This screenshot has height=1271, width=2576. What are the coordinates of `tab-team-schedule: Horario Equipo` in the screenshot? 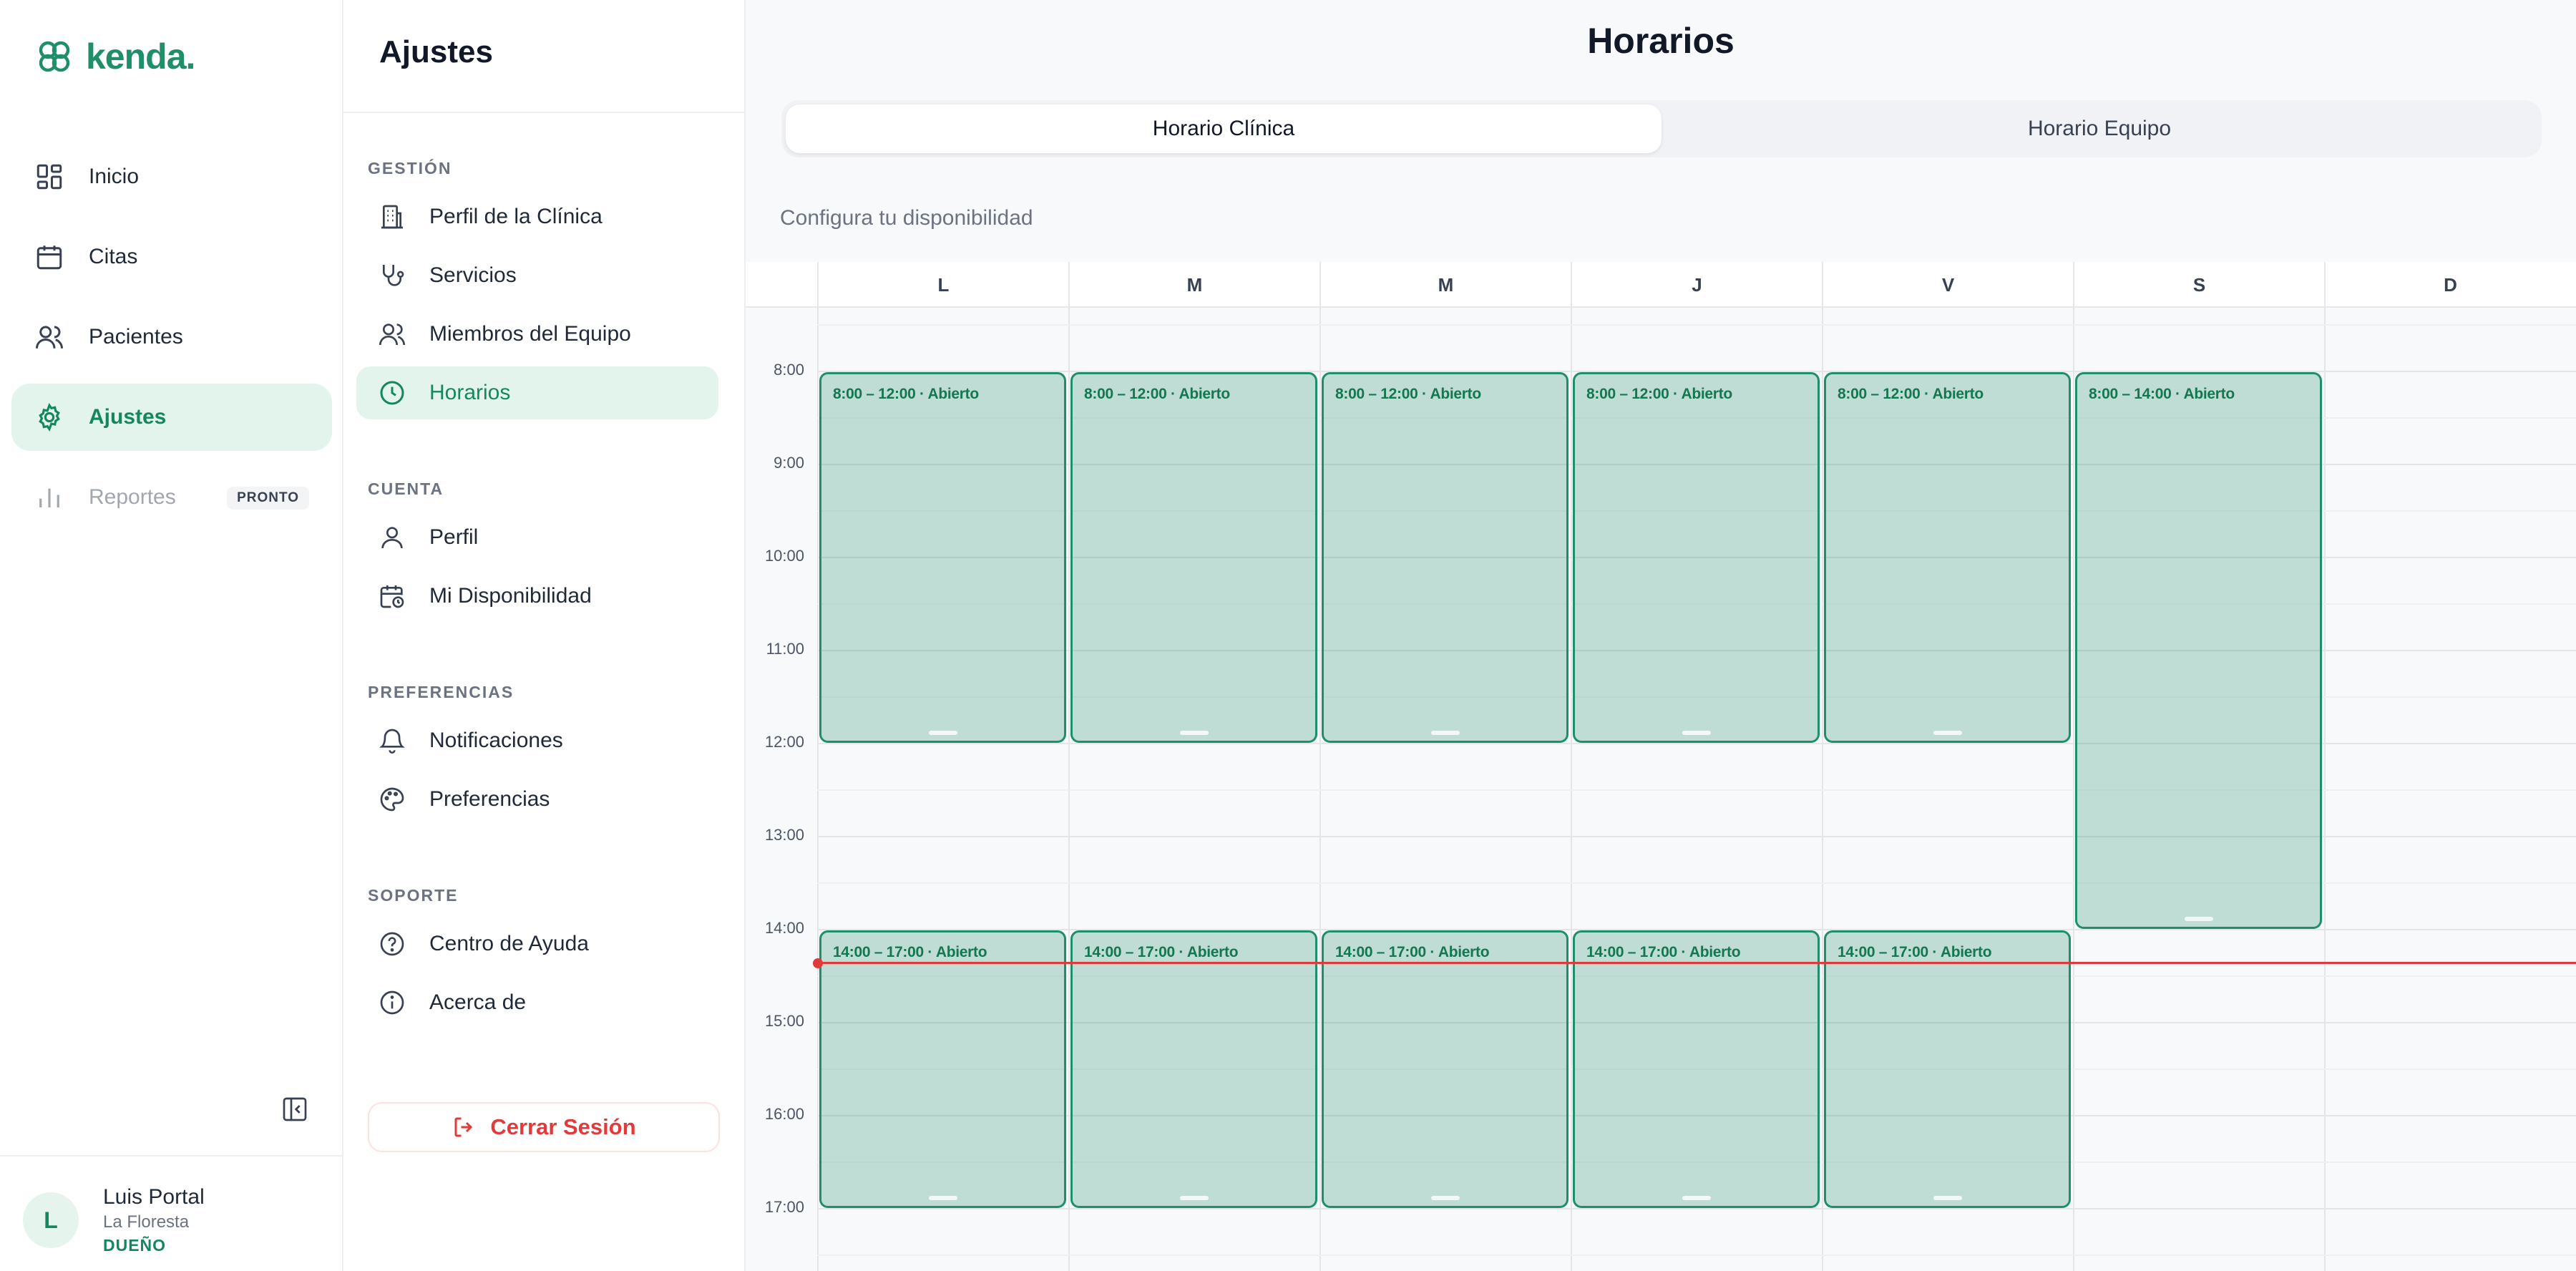 It's located at (2099, 128).